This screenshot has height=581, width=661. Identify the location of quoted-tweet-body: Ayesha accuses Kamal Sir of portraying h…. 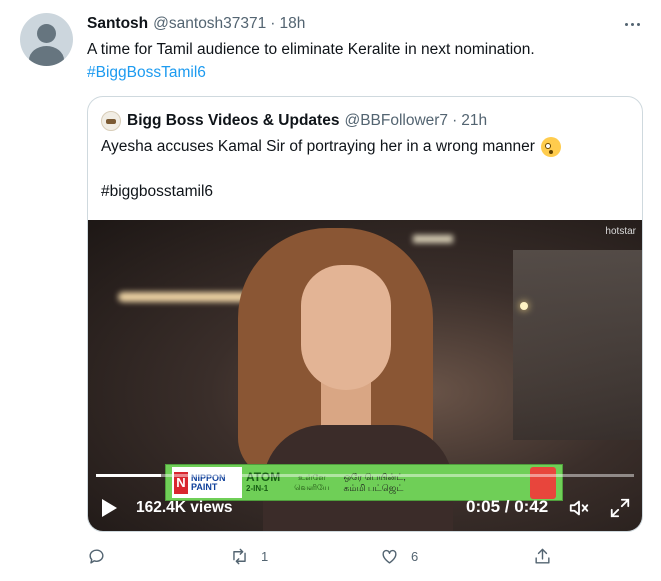
(318, 146).